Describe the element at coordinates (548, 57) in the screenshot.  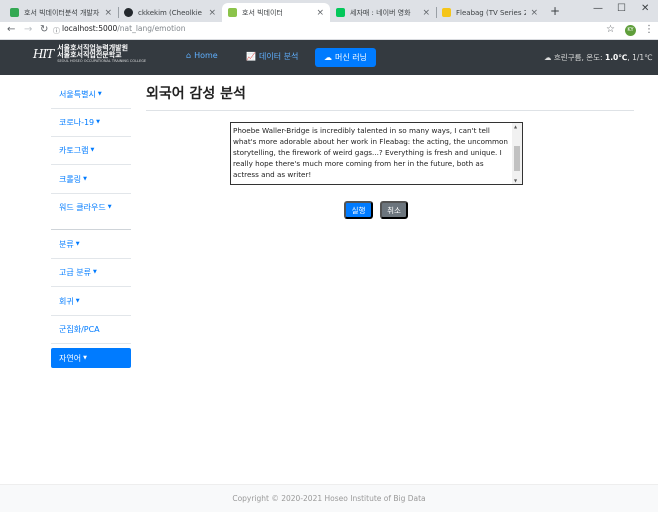
I see `cloud-sun-icon: ☁` at that location.